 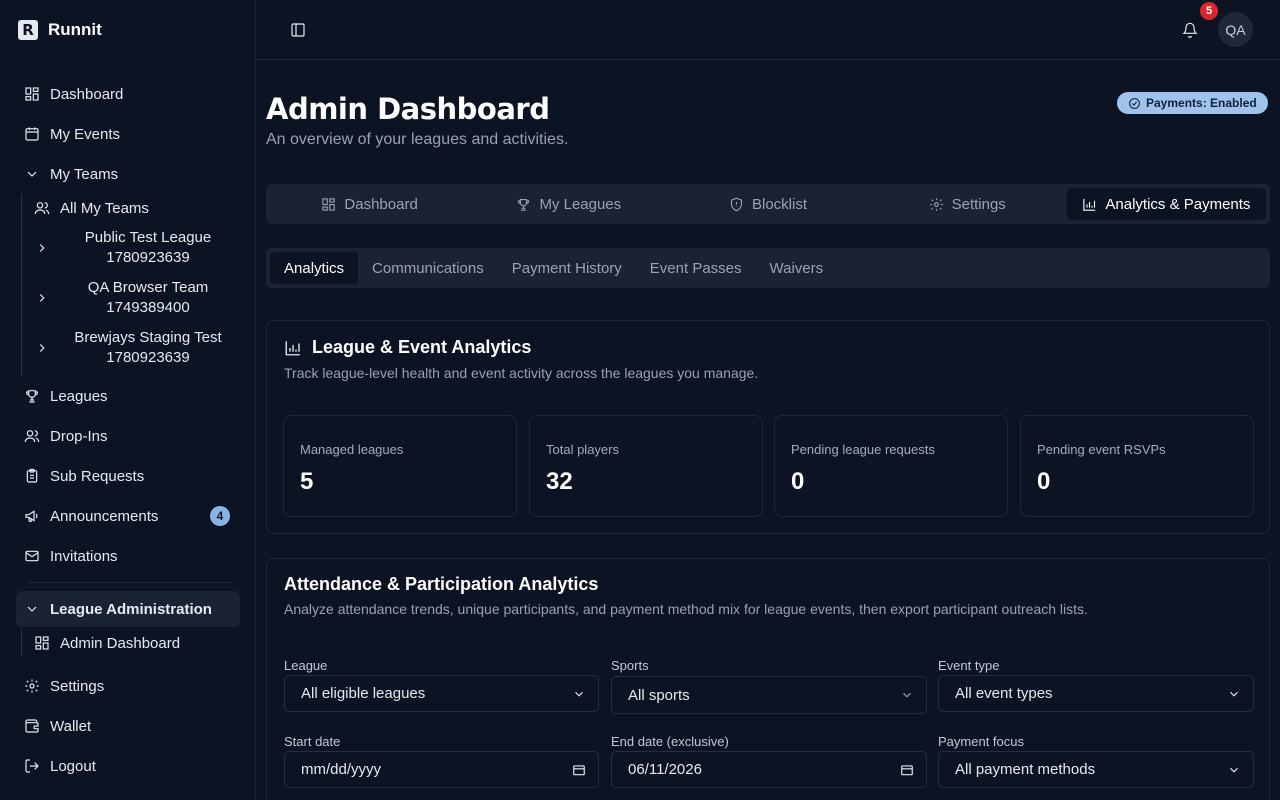 What do you see at coordinates (1137, 466) in the screenshot?
I see `stat-card-pending-event-rsvps: Pending event RSVPs 0` at bounding box center [1137, 466].